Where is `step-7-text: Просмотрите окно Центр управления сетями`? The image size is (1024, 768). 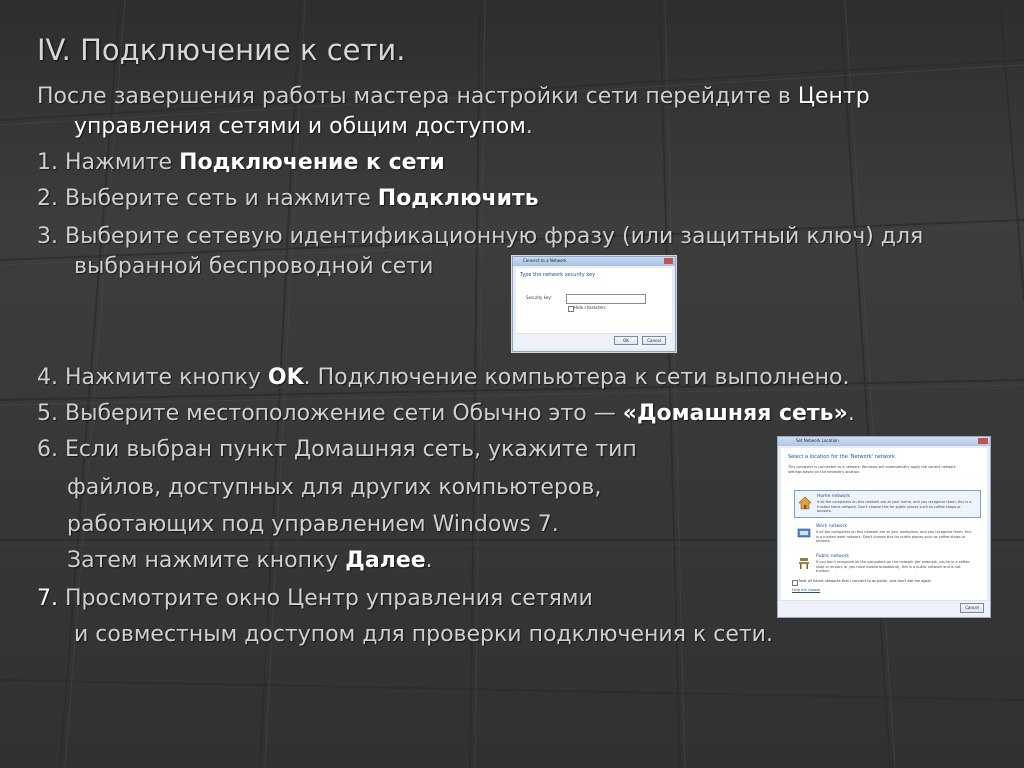 step-7-text: Просмотрите окно Центр управления сетями is located at coordinates (325, 598).